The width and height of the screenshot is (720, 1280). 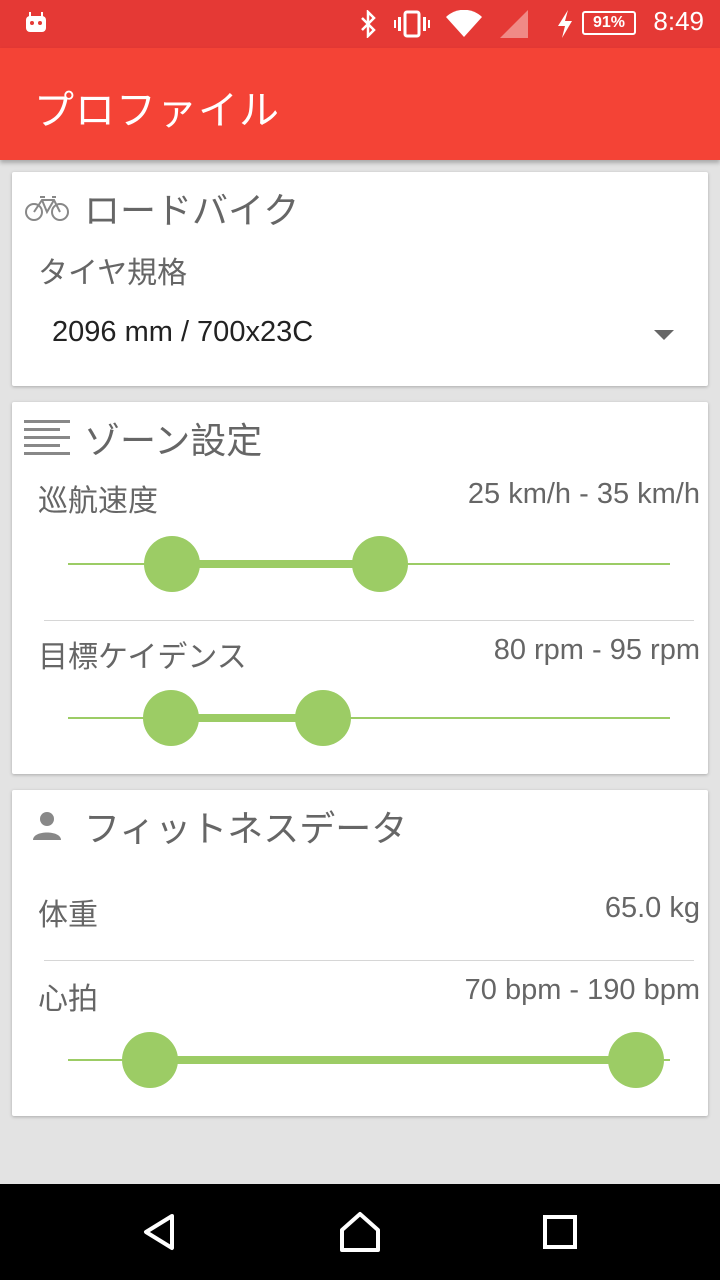 I want to click on tire-dropdown: 2096 mm / 700x23C, so click(x=367, y=336).